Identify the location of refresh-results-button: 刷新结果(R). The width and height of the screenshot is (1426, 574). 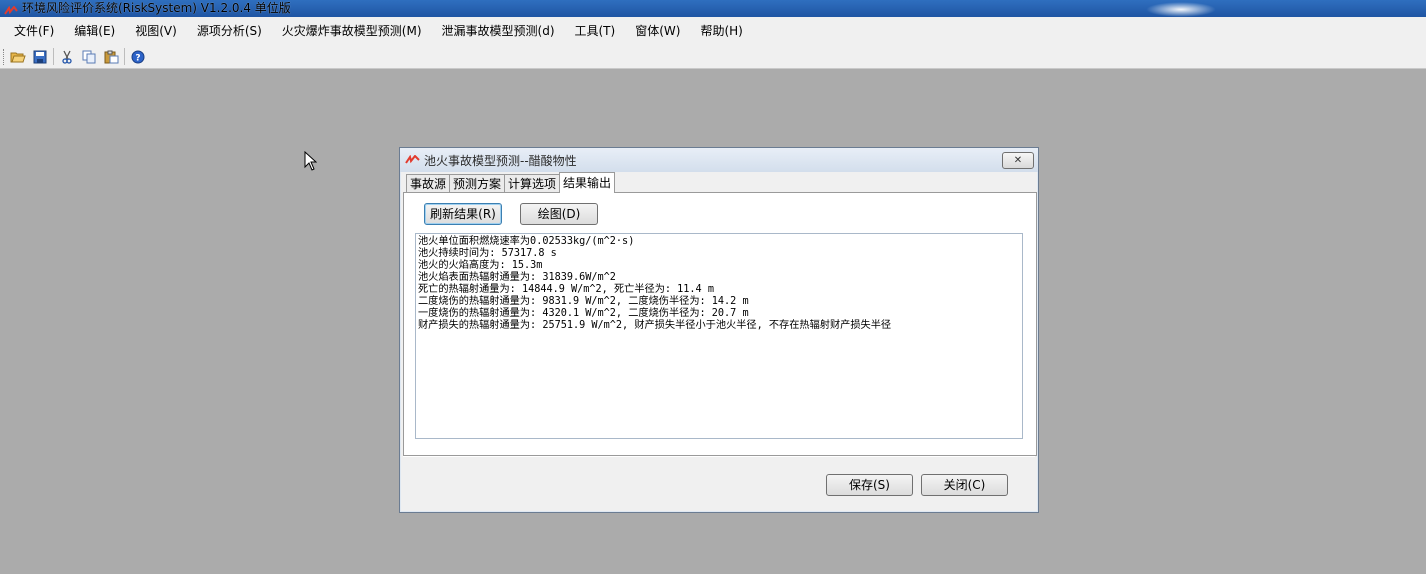
(463, 214).